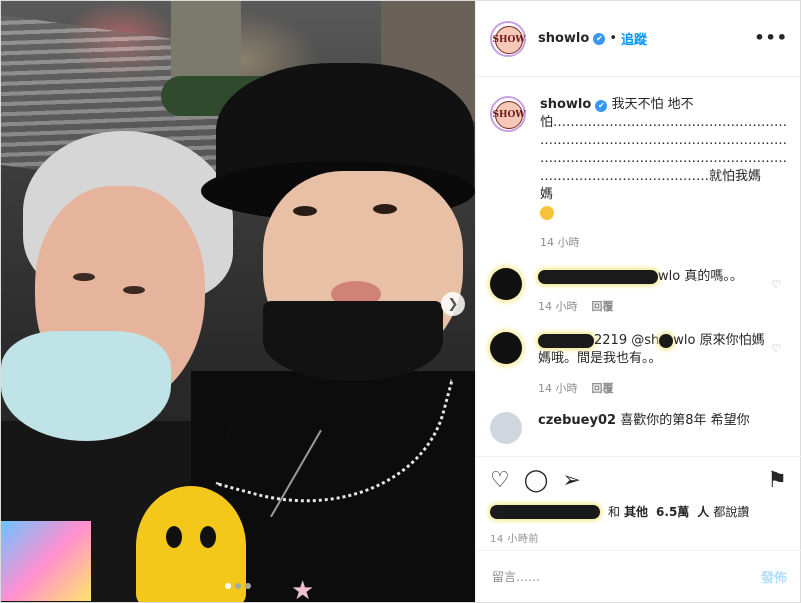 This screenshot has width=801, height=603. What do you see at coordinates (536, 480) in the screenshot?
I see `comment-icon: ◯` at bounding box center [536, 480].